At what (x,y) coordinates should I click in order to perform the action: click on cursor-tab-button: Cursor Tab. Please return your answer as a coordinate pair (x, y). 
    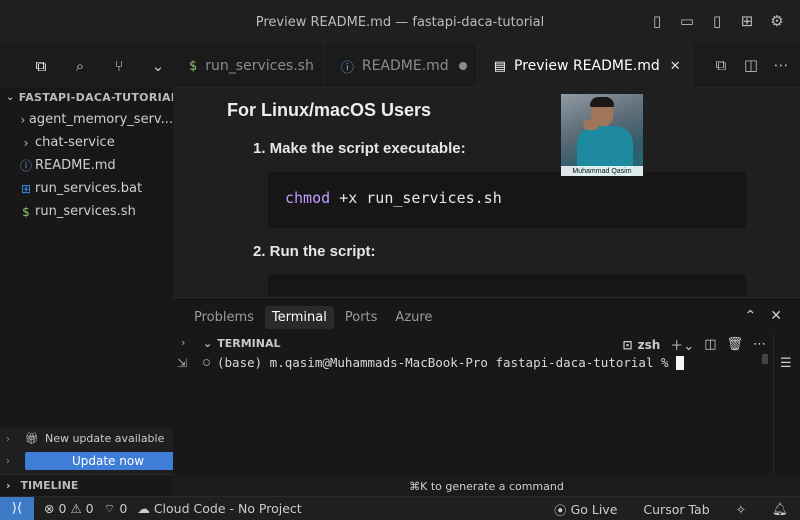
    Looking at the image, I should click on (676, 509).